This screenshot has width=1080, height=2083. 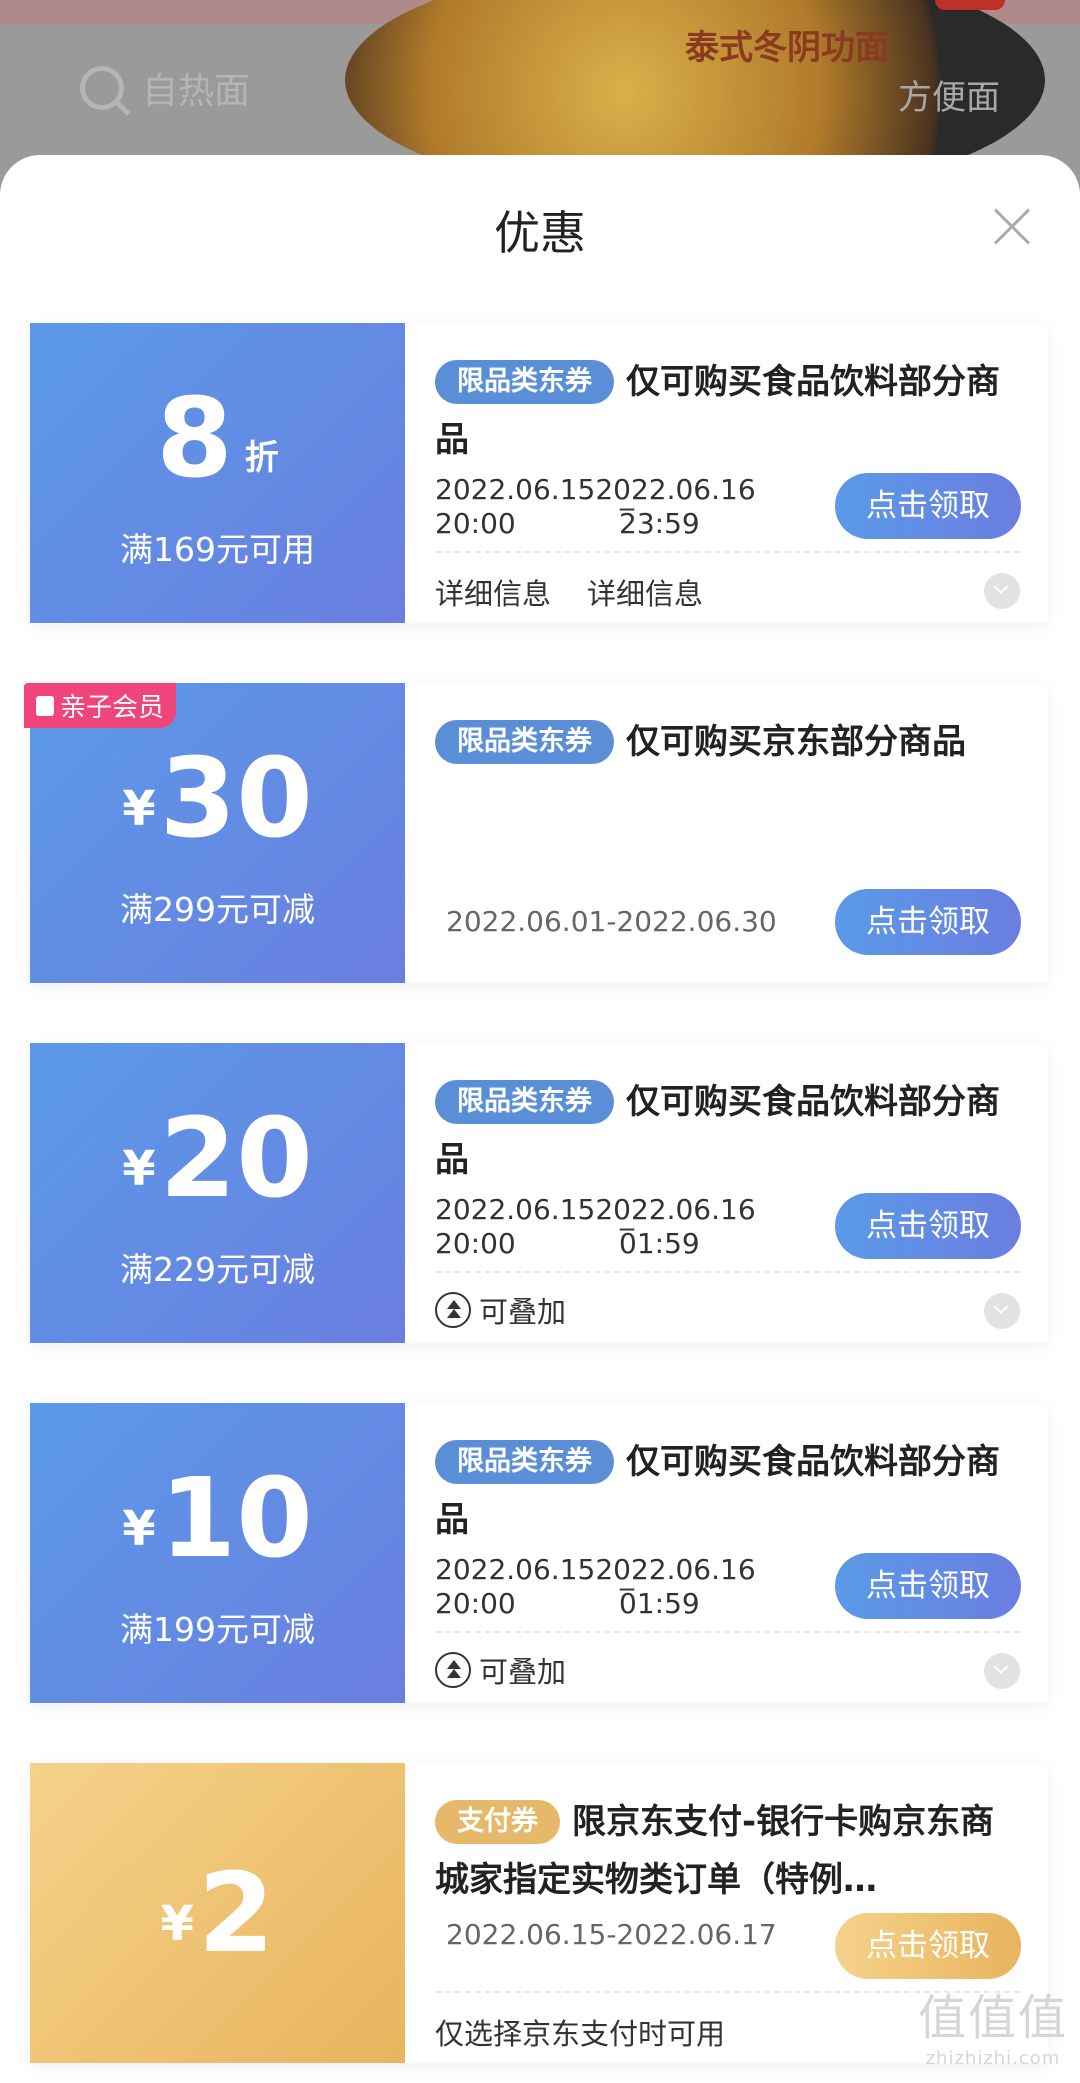 I want to click on coupon-value-panel: ¥ 30 满299元可减, so click(x=217, y=833).